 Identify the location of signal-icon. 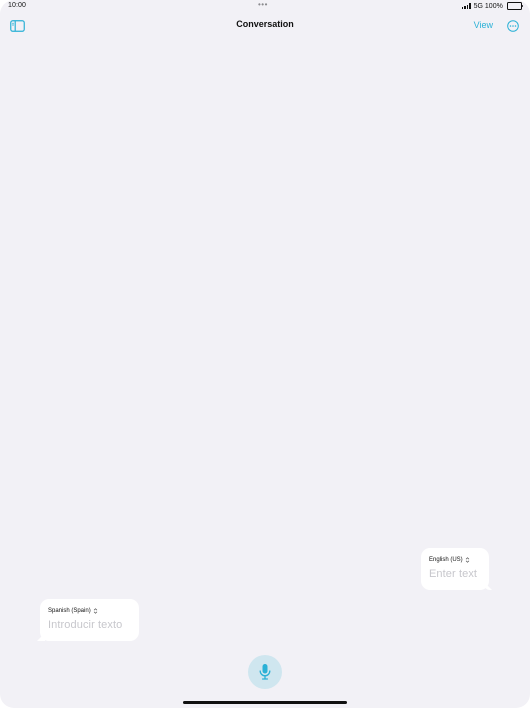
(466, 6).